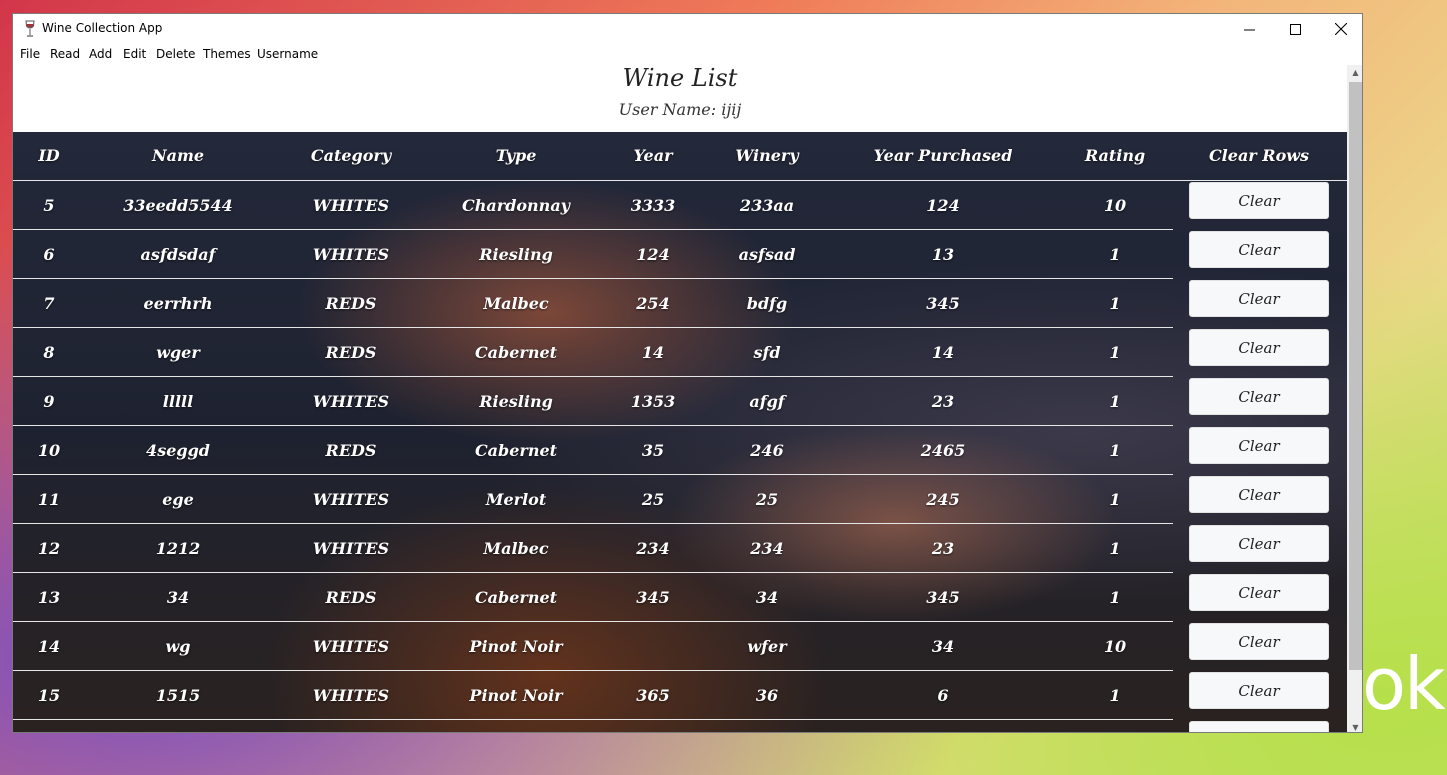 This screenshot has height=775, width=1447. I want to click on column-header-winery: Winery, so click(767, 155).